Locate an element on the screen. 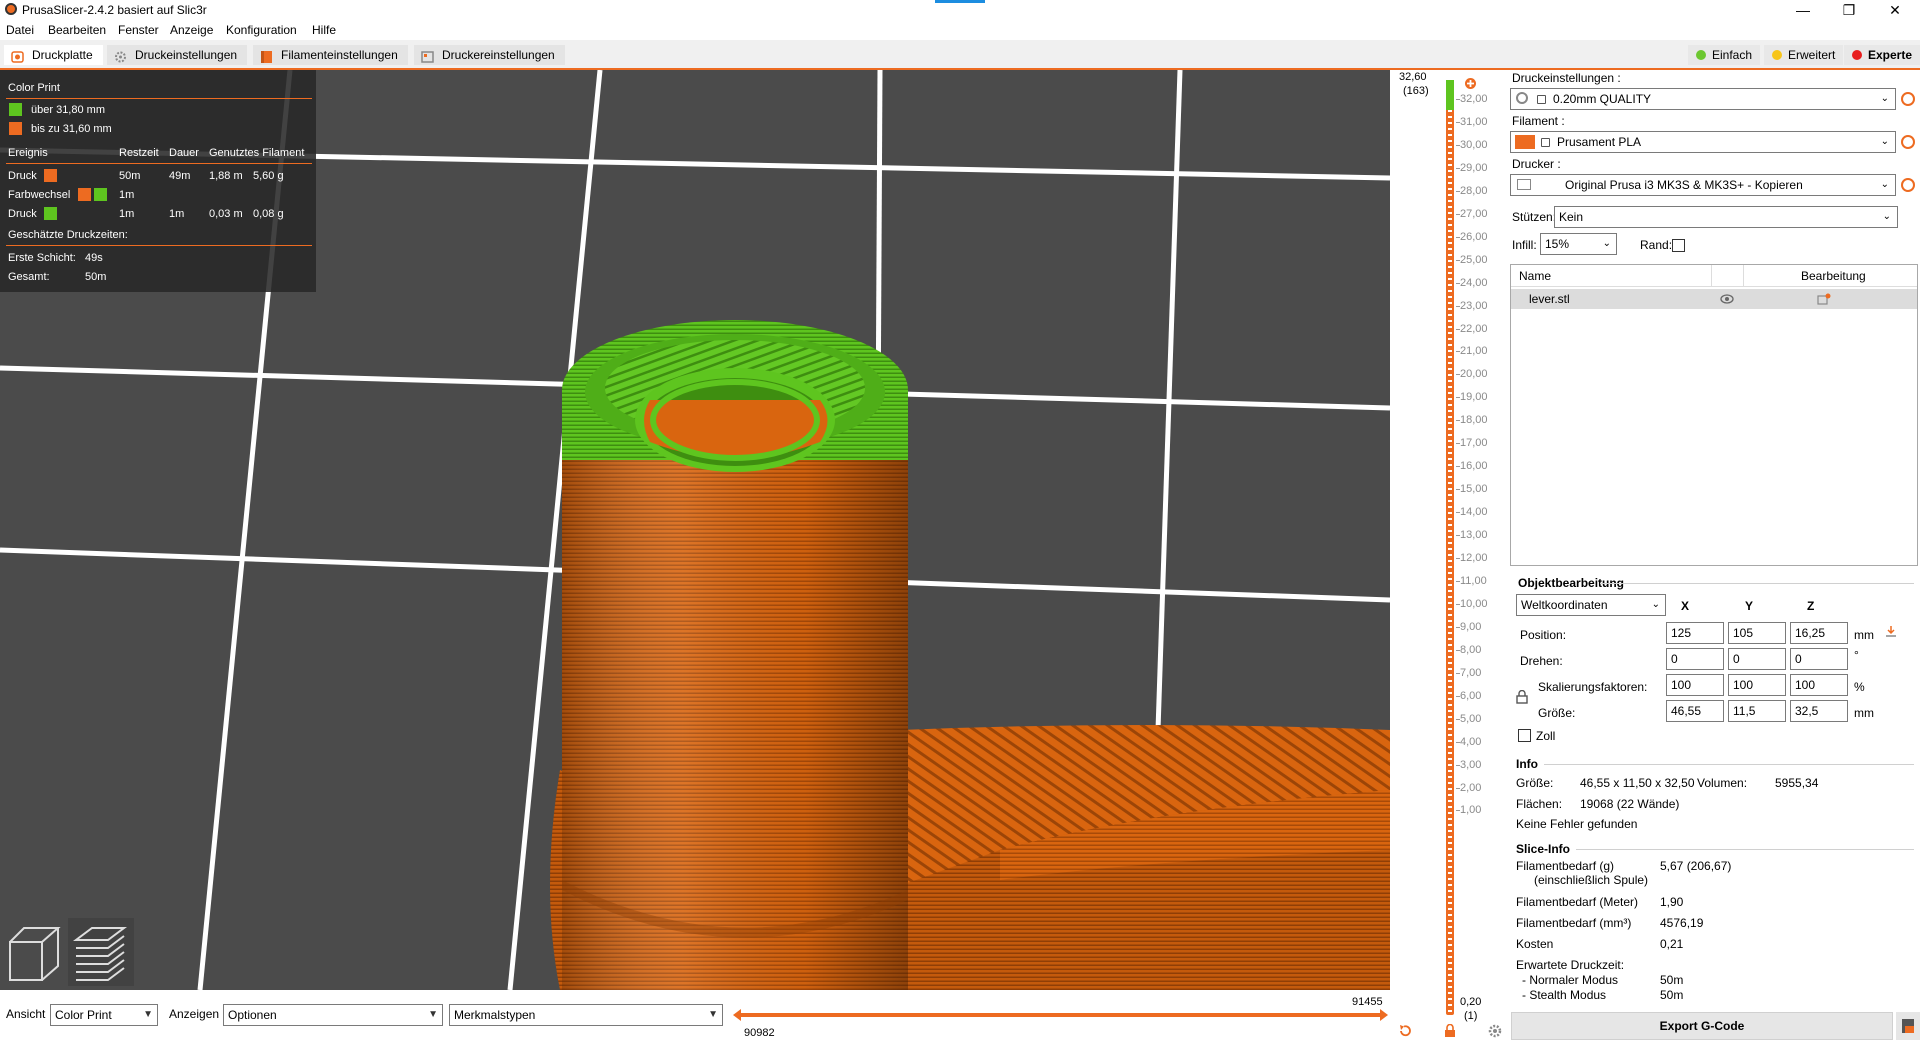 Image resolution: width=1920 pixels, height=1040 pixels. tab-druckeinstellungen: Druckeinstellungen is located at coordinates (177, 55).